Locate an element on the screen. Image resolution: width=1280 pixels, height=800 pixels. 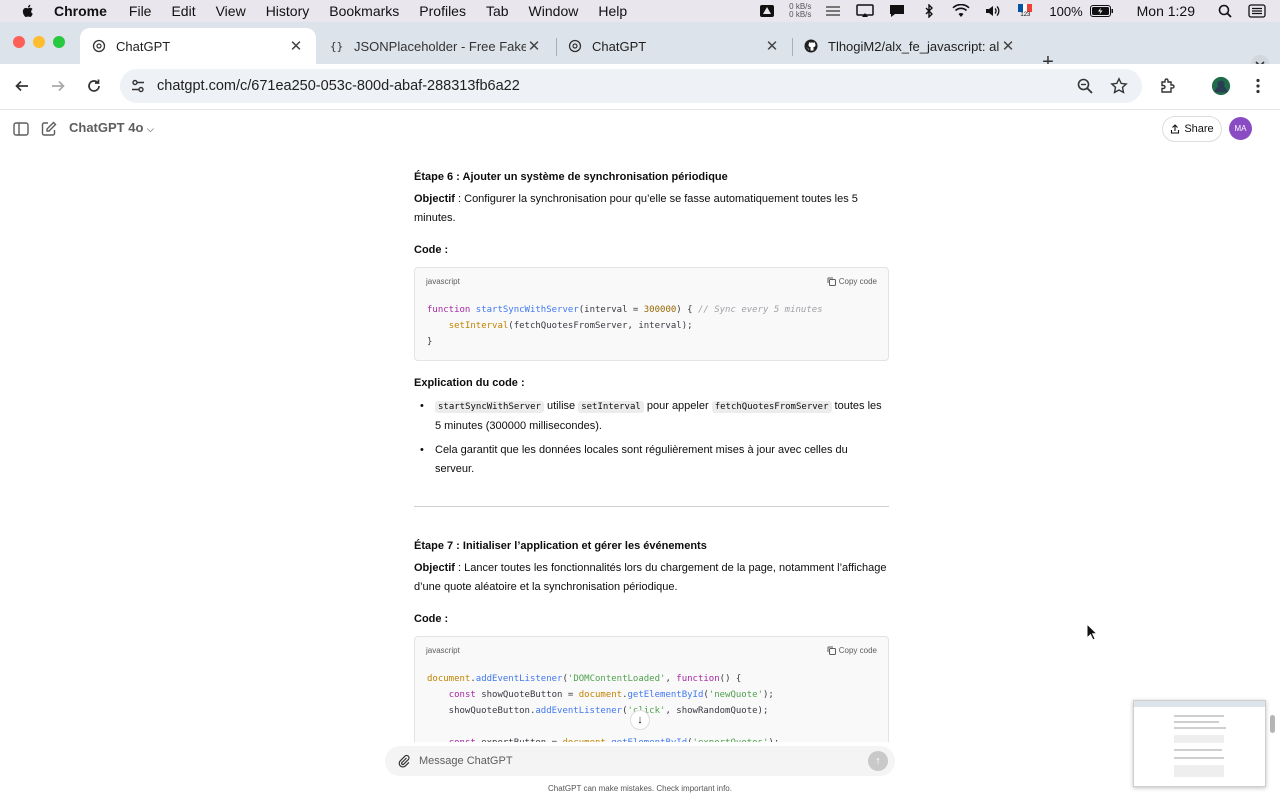
scroll-to-bottom-button: ↓ is located at coordinates (640, 720).